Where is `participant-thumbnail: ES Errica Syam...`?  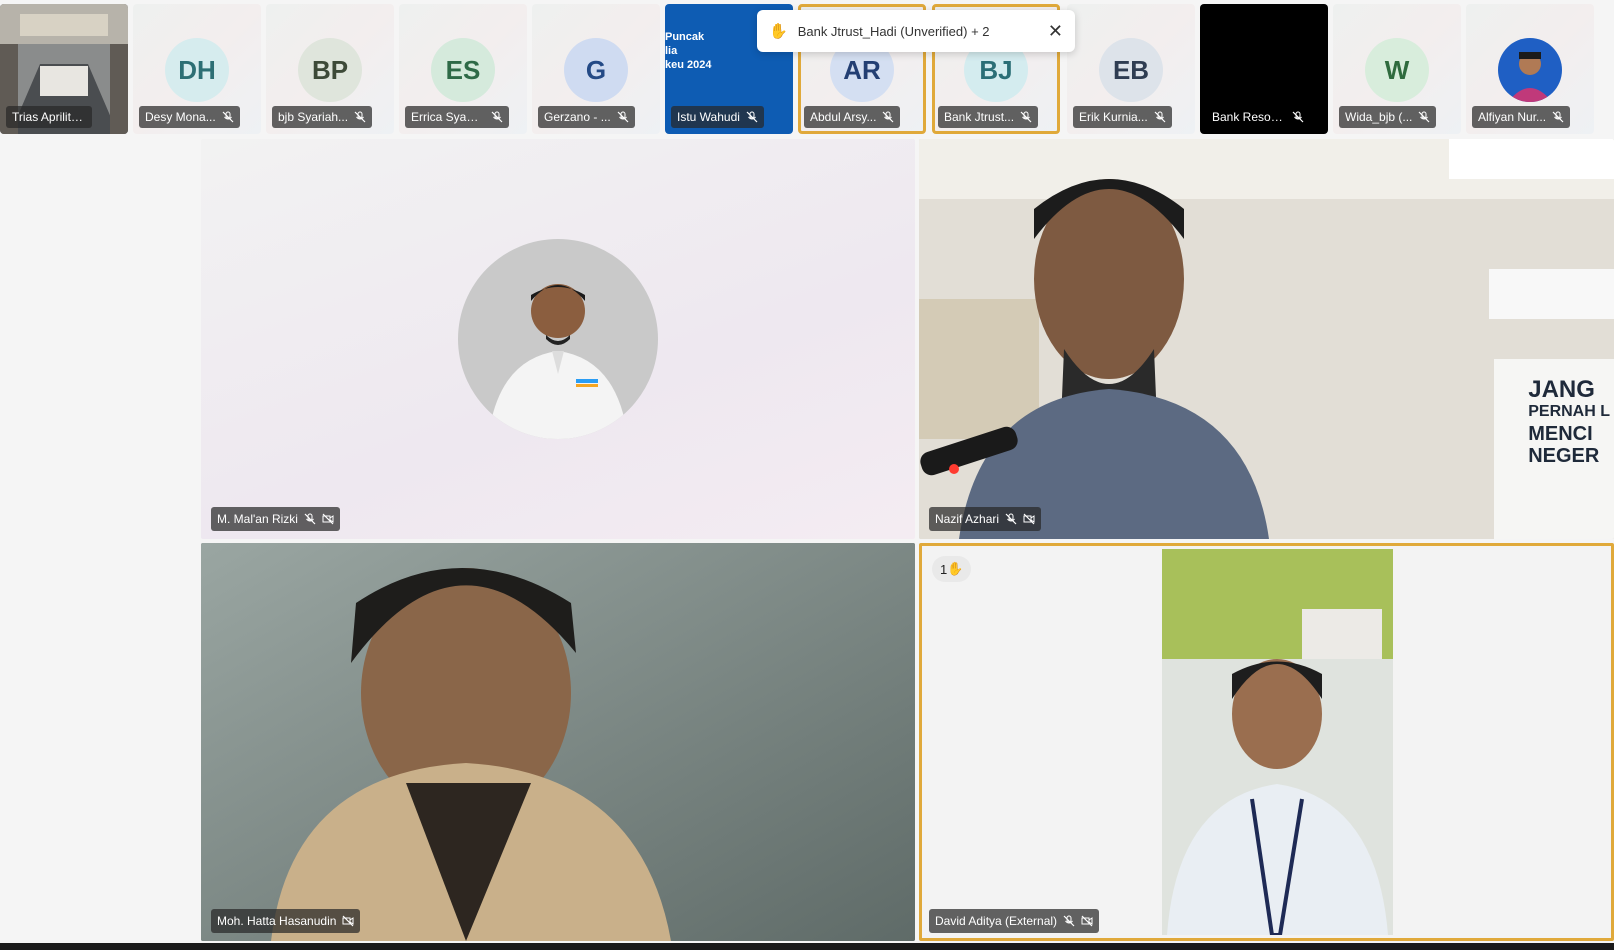
participant-thumbnail: ES Errica Syam... is located at coordinates (463, 69).